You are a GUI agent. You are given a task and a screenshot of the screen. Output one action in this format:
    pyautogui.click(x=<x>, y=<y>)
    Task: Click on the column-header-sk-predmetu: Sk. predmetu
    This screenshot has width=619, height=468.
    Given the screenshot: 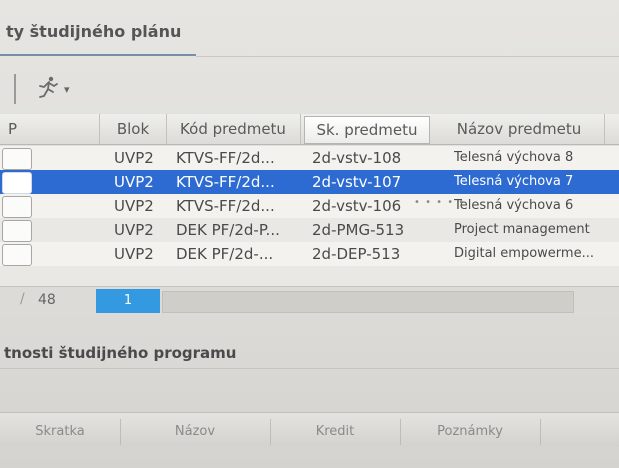 What is the action you would take?
    pyautogui.click(x=367, y=130)
    